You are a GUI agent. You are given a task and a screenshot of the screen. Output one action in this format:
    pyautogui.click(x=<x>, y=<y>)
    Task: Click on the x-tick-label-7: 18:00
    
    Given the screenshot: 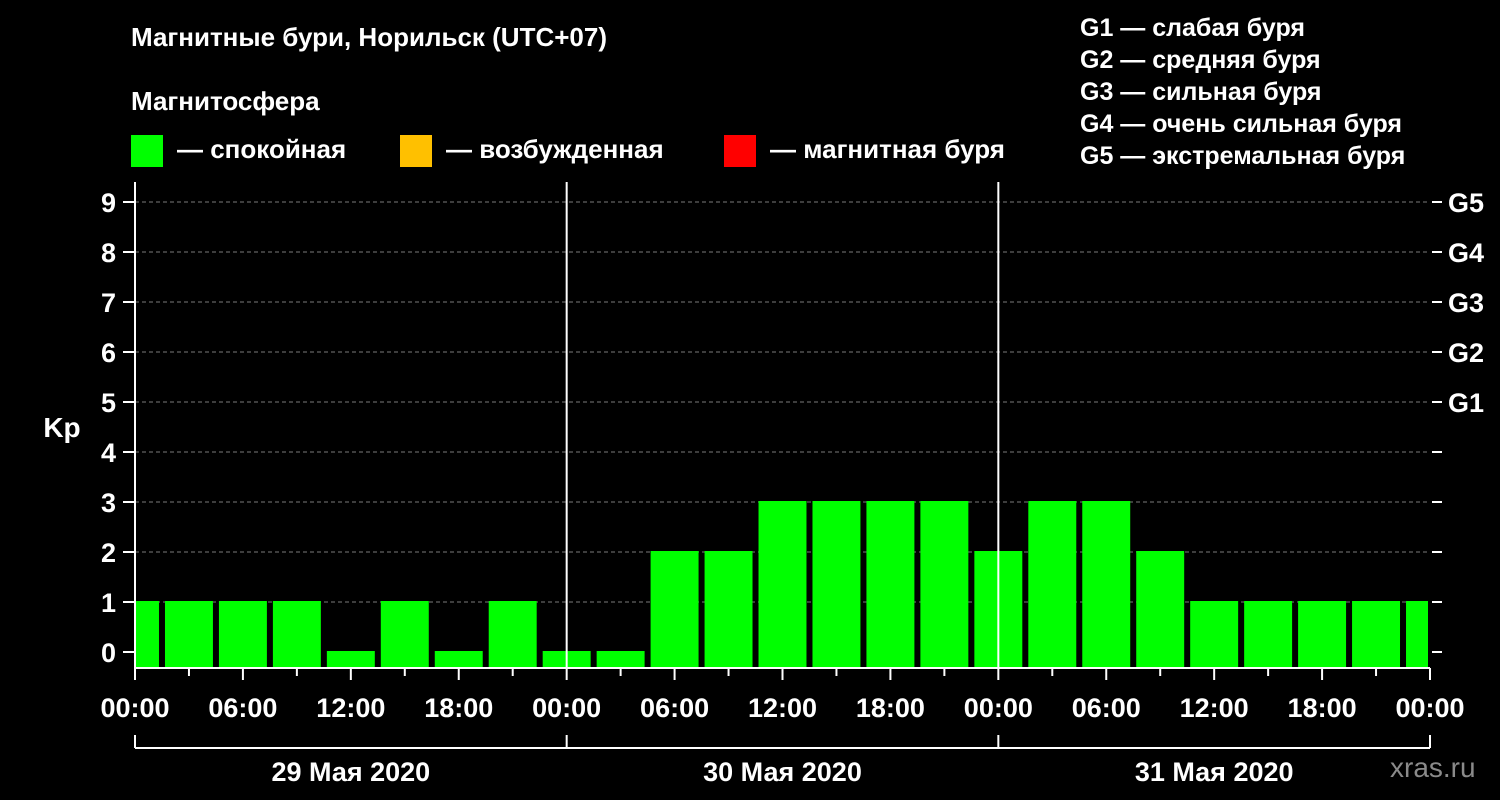 What is the action you would take?
    pyautogui.click(x=890, y=708)
    